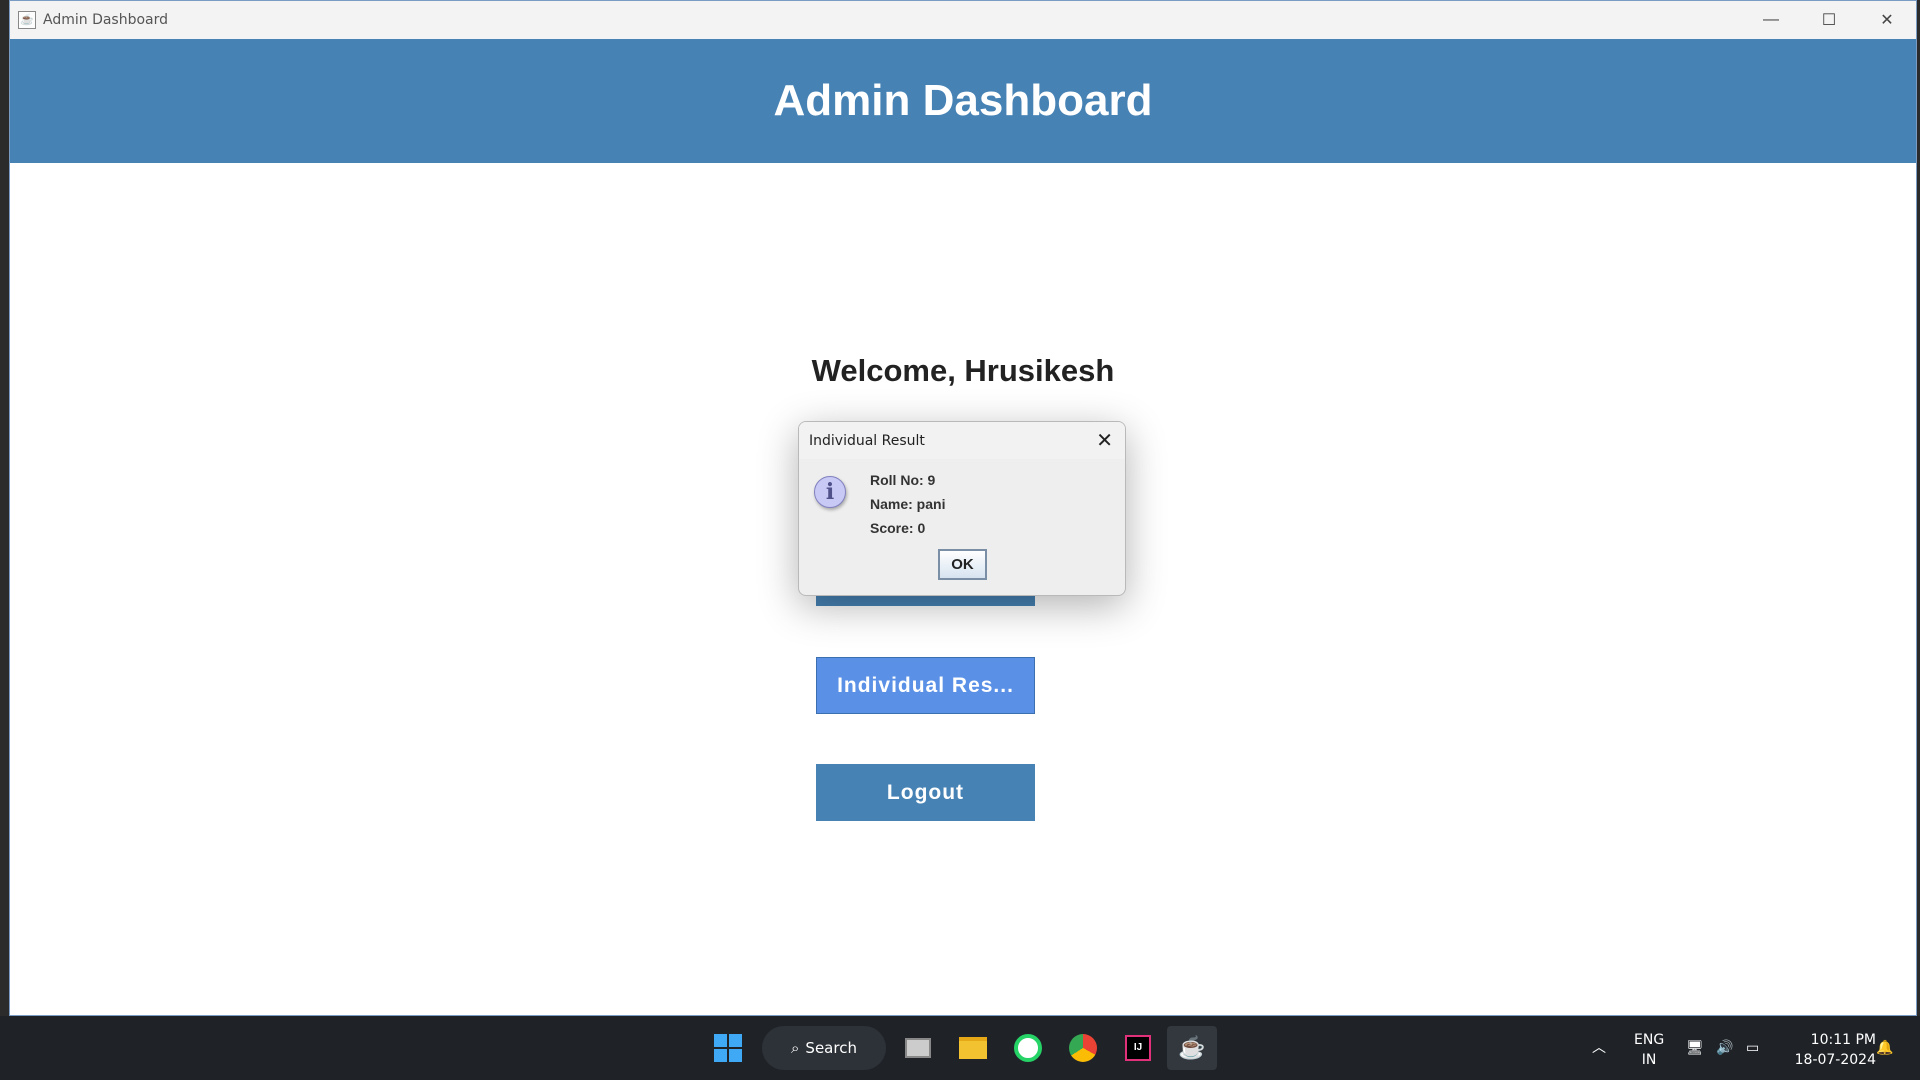 Image resolution: width=1920 pixels, height=1080 pixels. I want to click on logout-button: Logout, so click(925, 792).